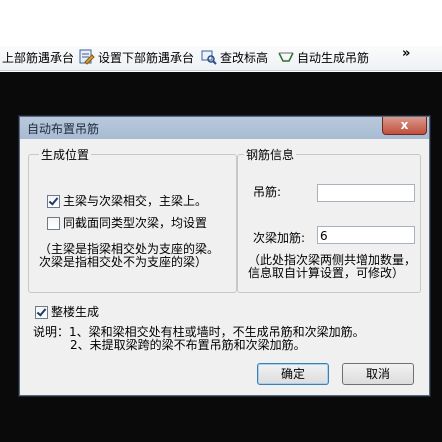  What do you see at coordinates (75, 311) in the screenshot?
I see `whole-floor-label: 整楼生成` at bounding box center [75, 311].